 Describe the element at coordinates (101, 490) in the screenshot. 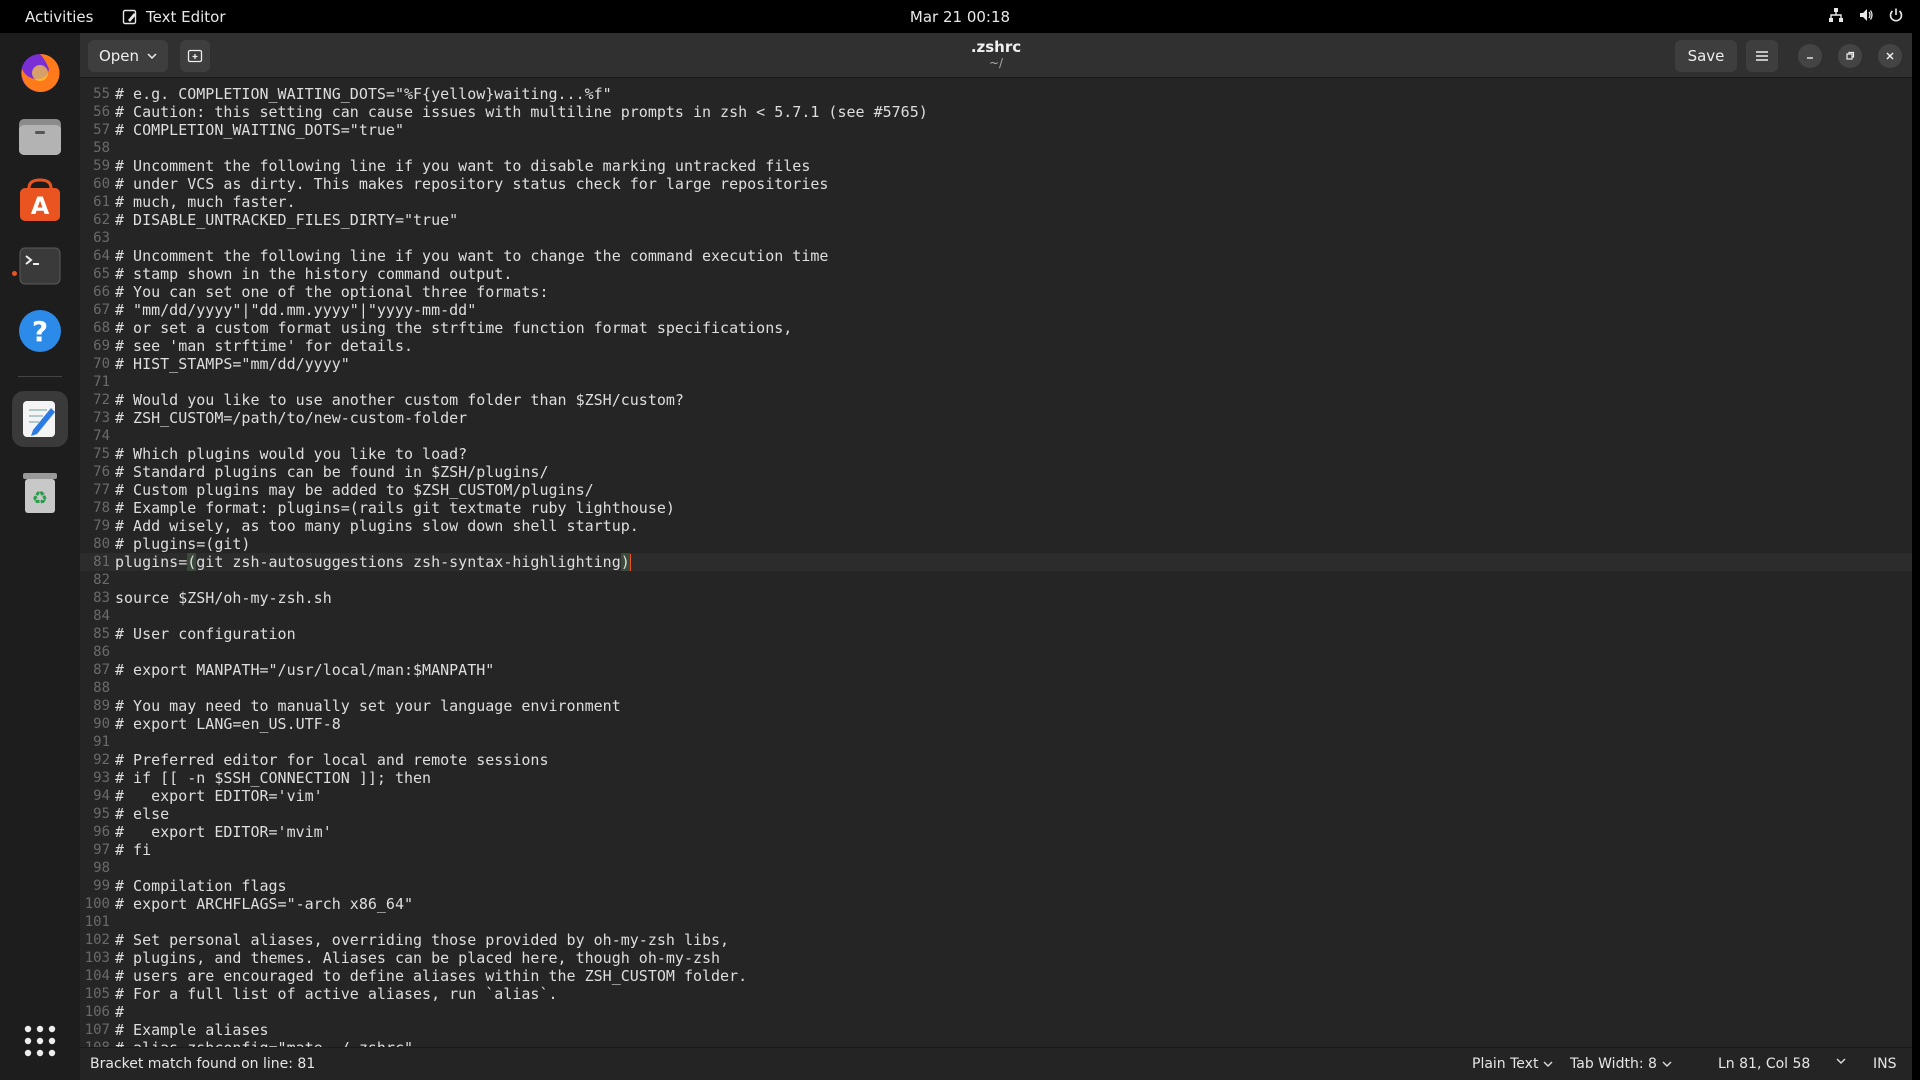

I see `line-number: 77` at that location.